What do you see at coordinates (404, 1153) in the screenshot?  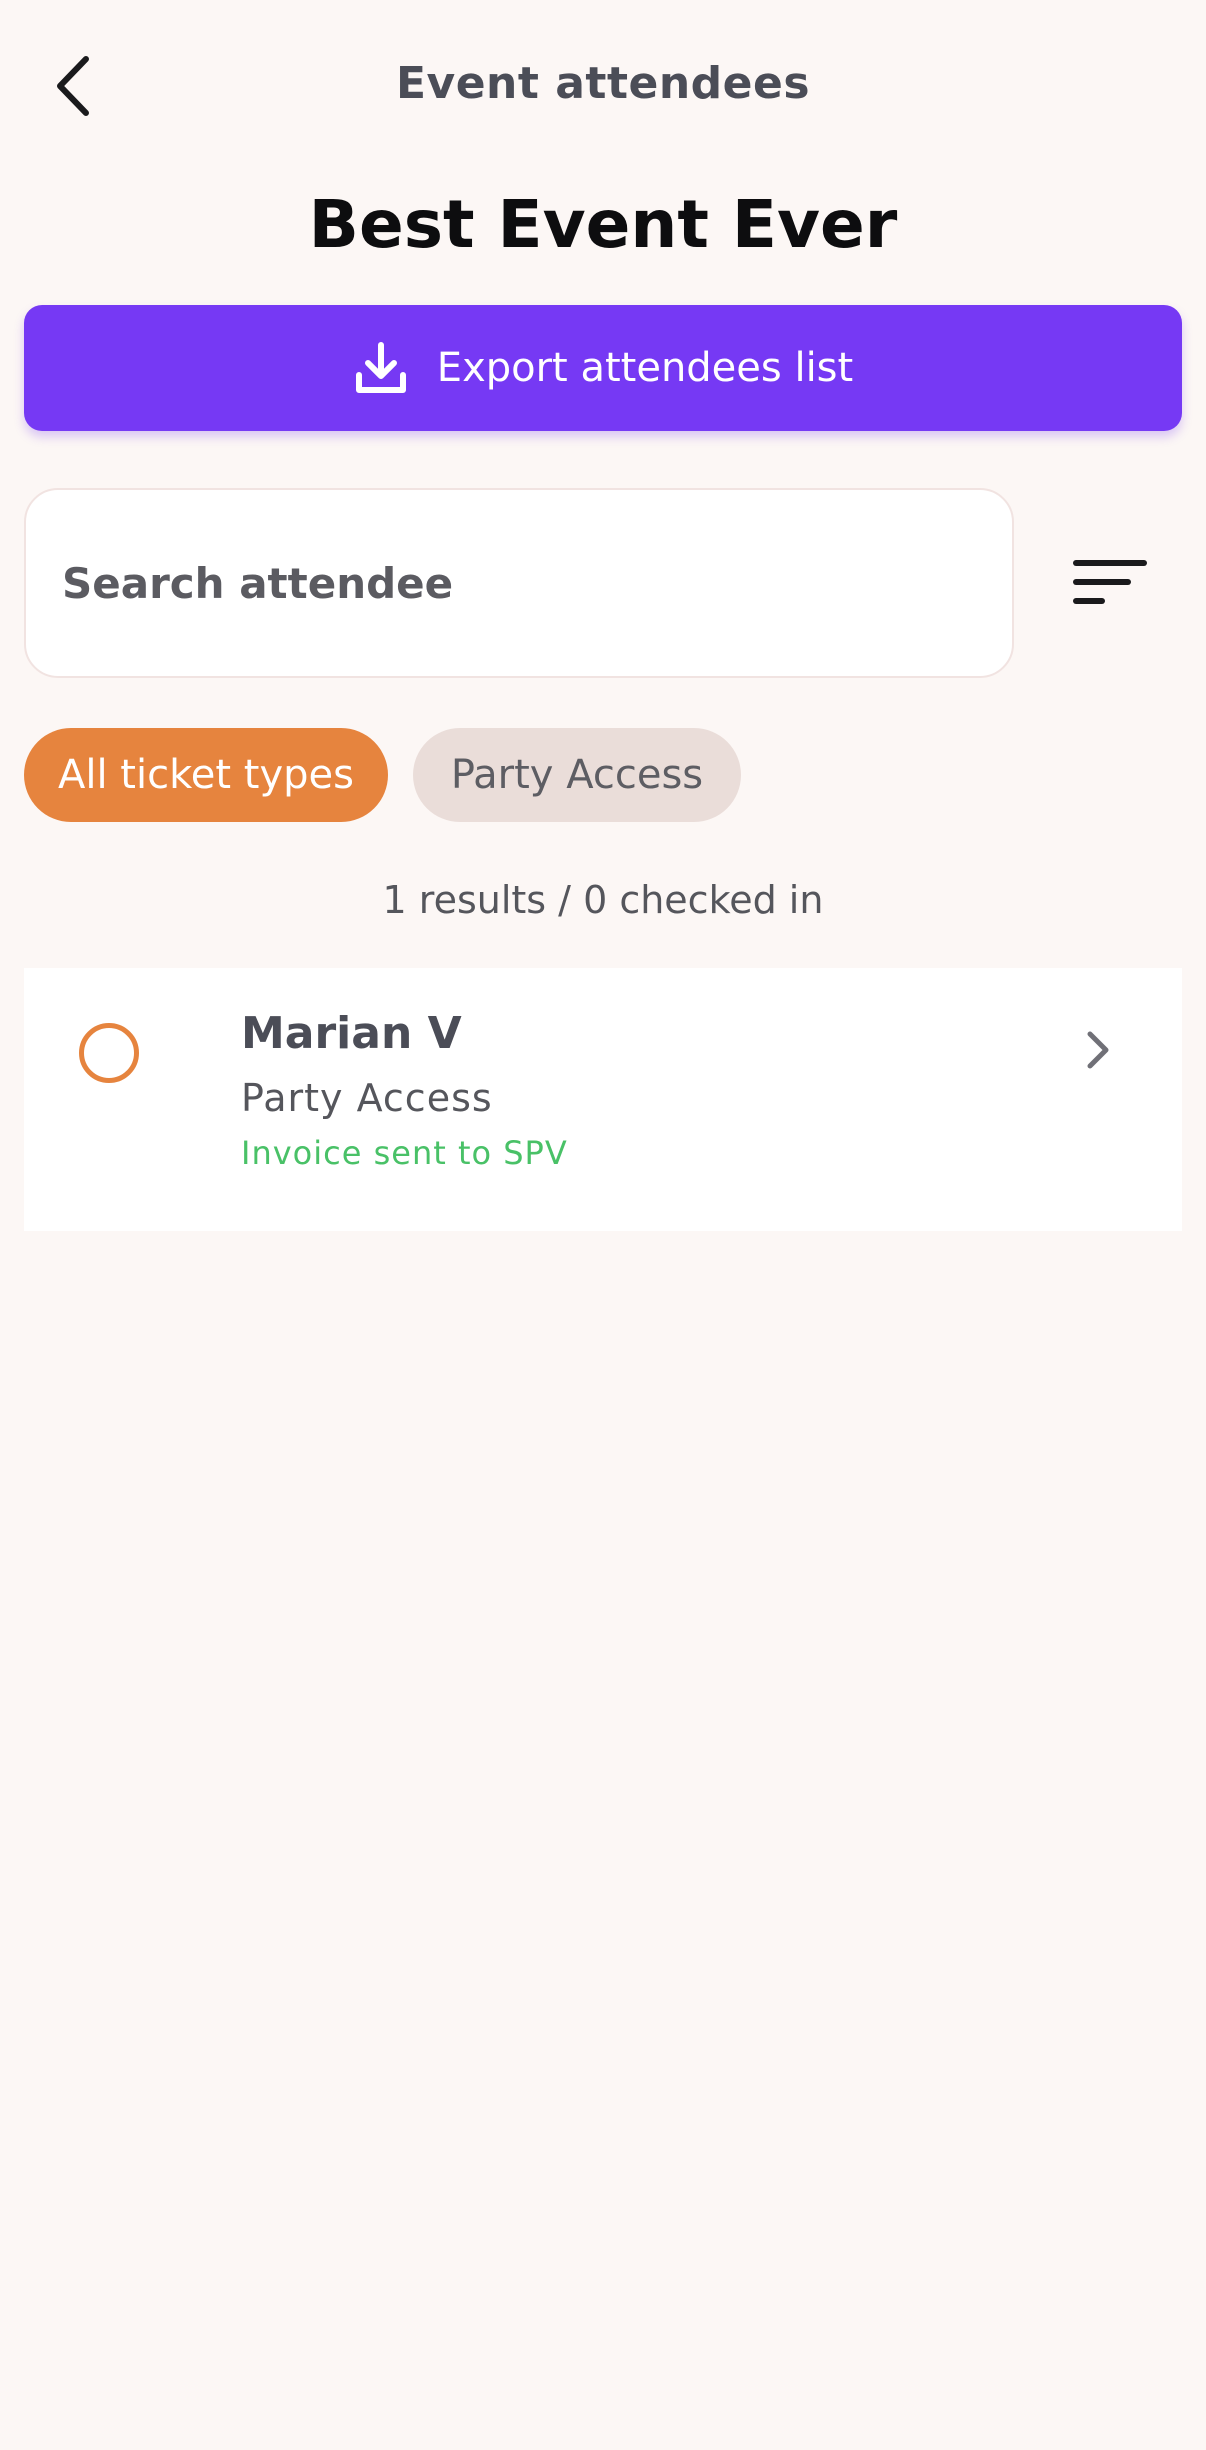 I see `attendee-invoice-status: Invoice sent to SPV` at bounding box center [404, 1153].